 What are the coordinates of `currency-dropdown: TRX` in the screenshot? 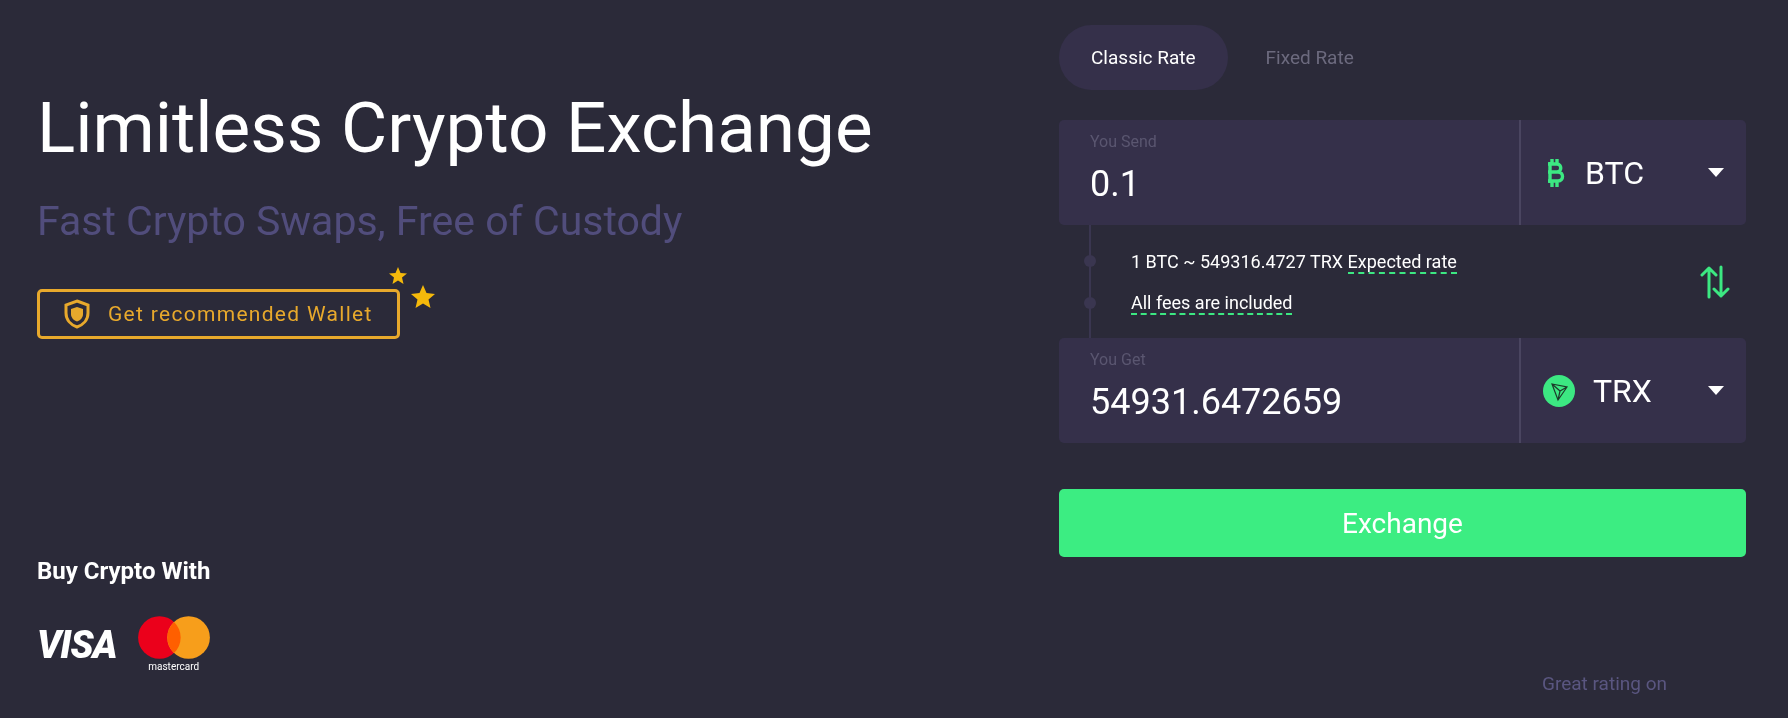 It's located at (1633, 390).